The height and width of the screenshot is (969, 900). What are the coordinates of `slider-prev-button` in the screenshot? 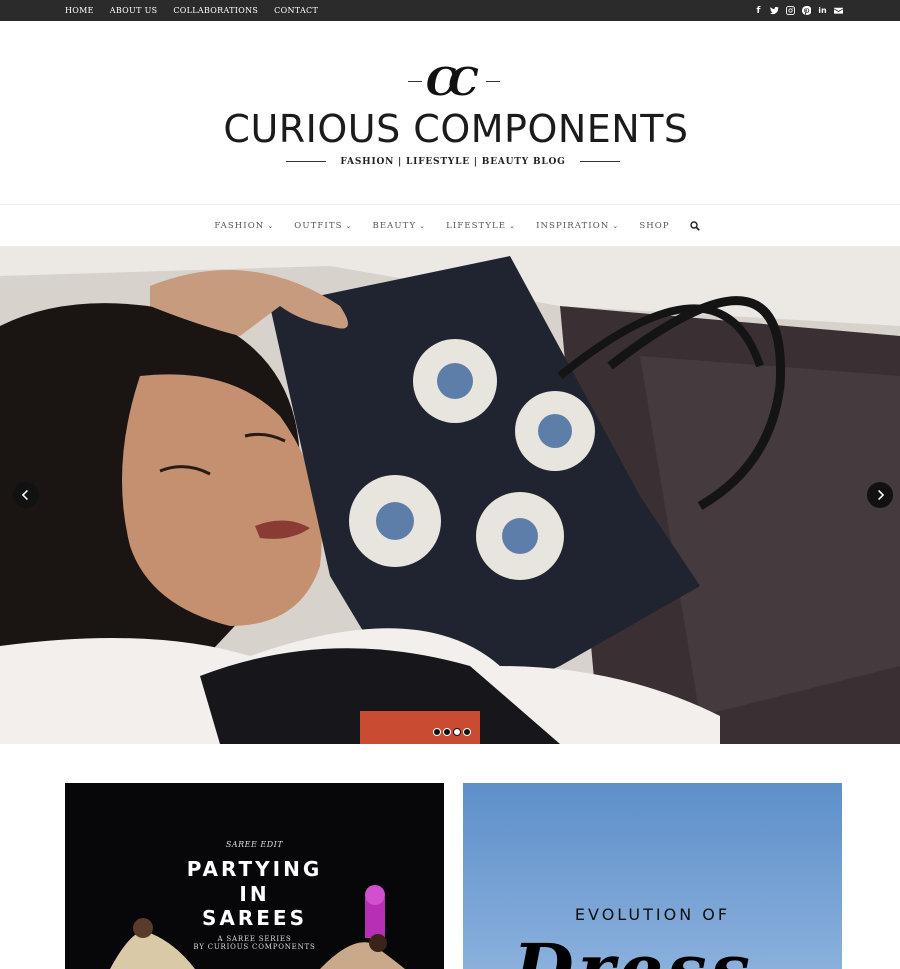 It's located at (26, 495).